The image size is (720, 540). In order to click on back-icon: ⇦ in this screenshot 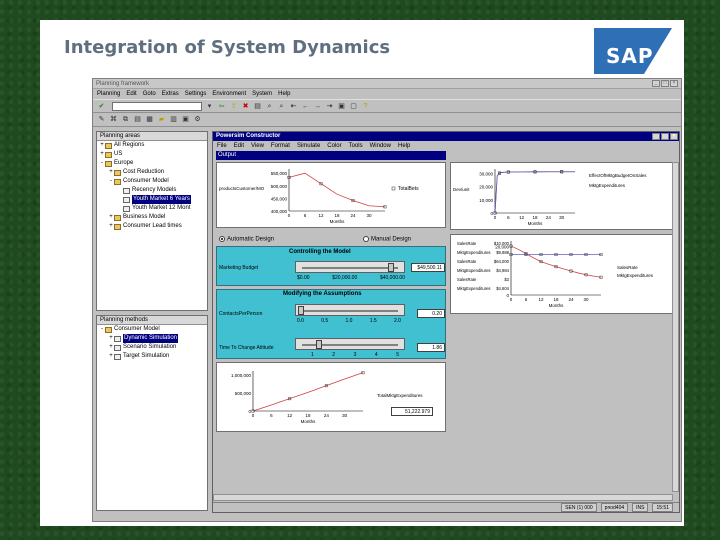, I will do `click(221, 106)`.